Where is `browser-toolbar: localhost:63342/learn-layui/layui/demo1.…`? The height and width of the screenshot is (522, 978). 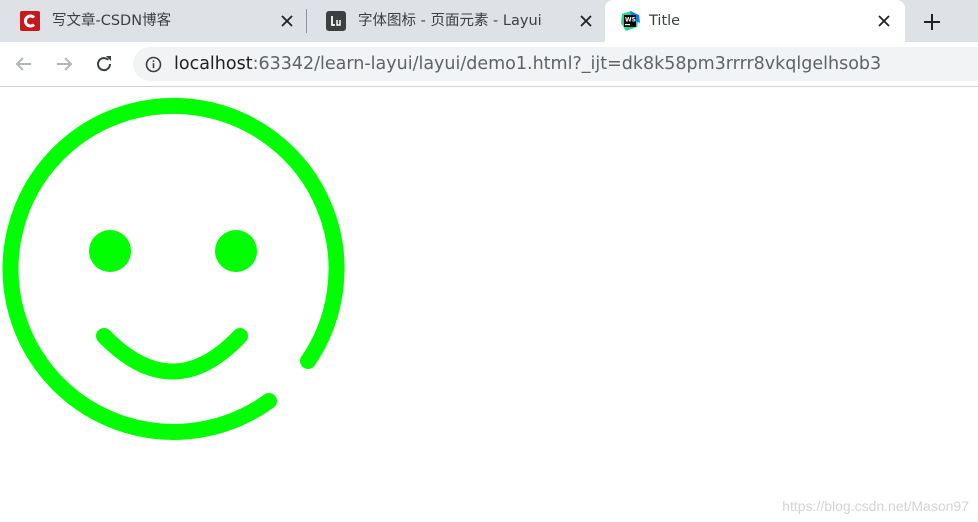 browser-toolbar: localhost:63342/learn-layui/layui/demo1.… is located at coordinates (489, 64).